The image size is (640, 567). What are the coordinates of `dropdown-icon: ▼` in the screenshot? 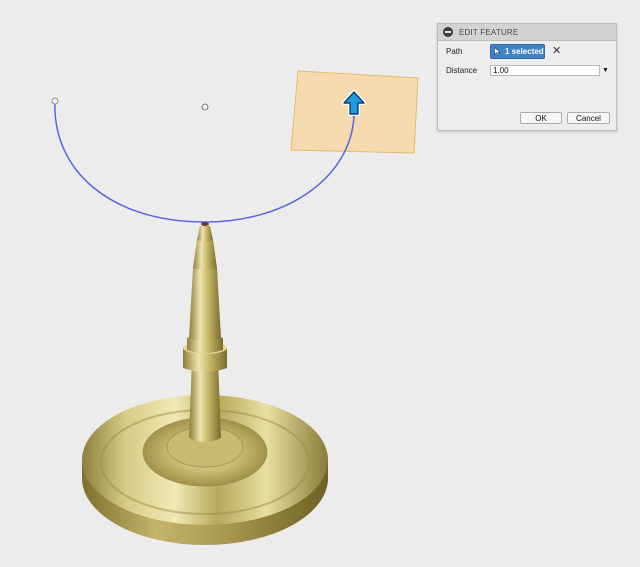 It's located at (605, 70).